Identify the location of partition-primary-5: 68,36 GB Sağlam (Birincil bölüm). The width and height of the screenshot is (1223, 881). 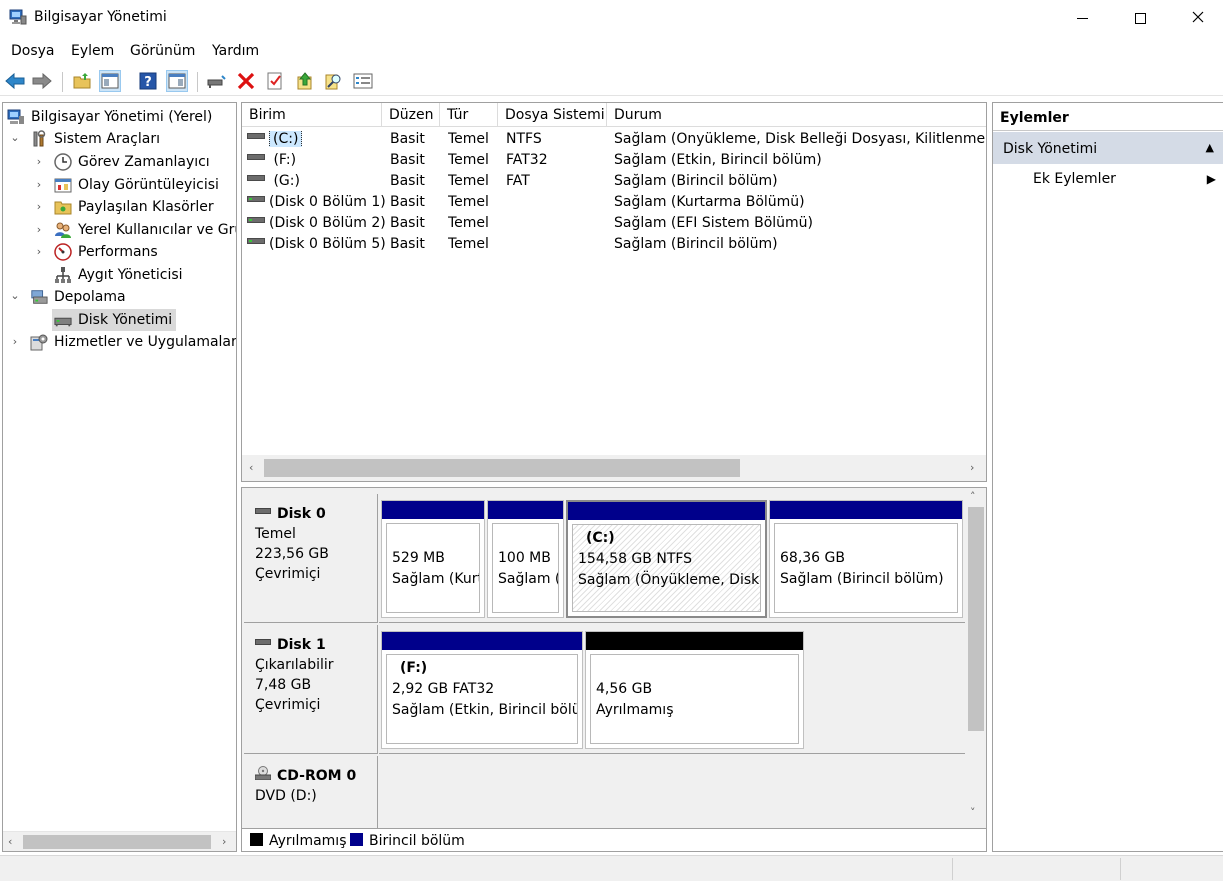
(866, 559).